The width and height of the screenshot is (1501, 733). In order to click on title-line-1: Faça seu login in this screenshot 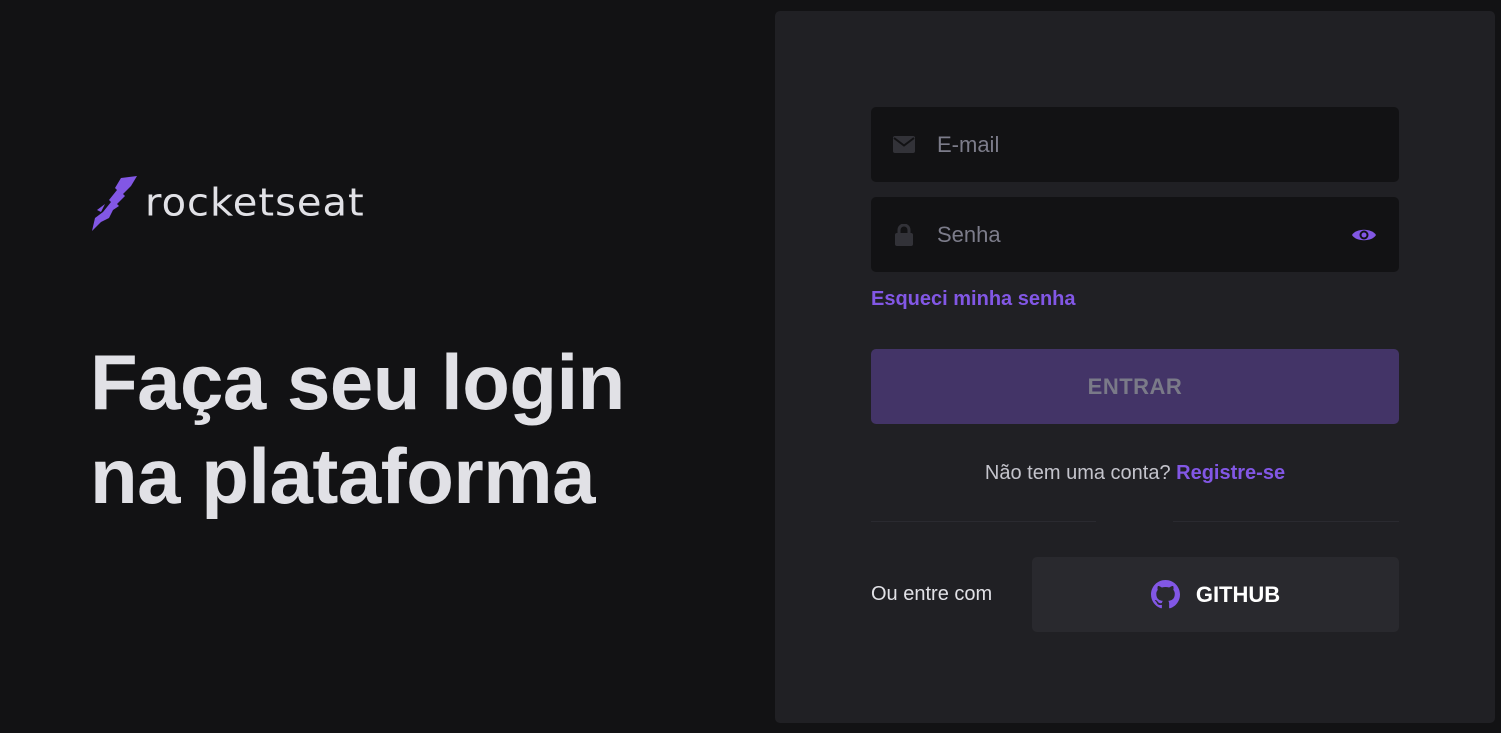, I will do `click(357, 382)`.